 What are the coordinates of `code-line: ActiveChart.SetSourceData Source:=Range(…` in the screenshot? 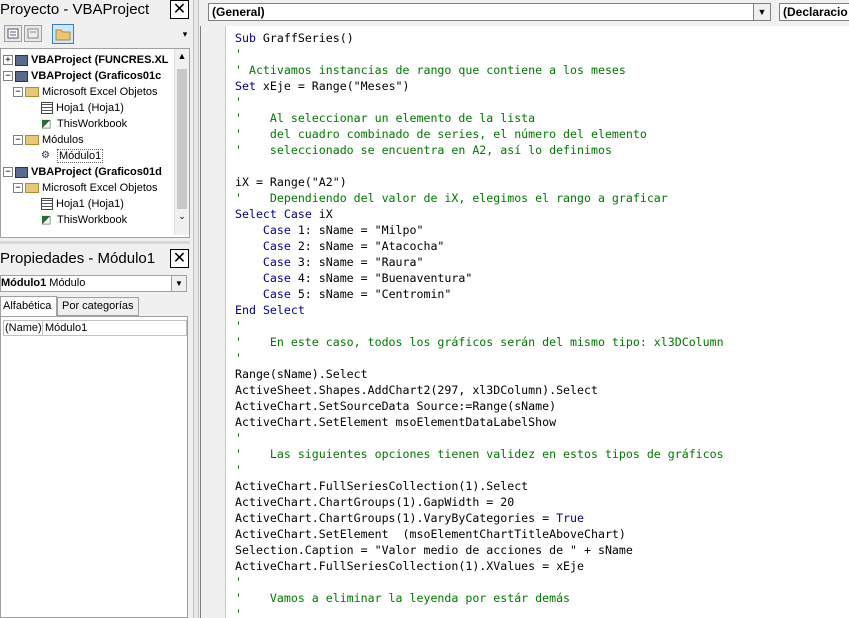 It's located at (395, 406).